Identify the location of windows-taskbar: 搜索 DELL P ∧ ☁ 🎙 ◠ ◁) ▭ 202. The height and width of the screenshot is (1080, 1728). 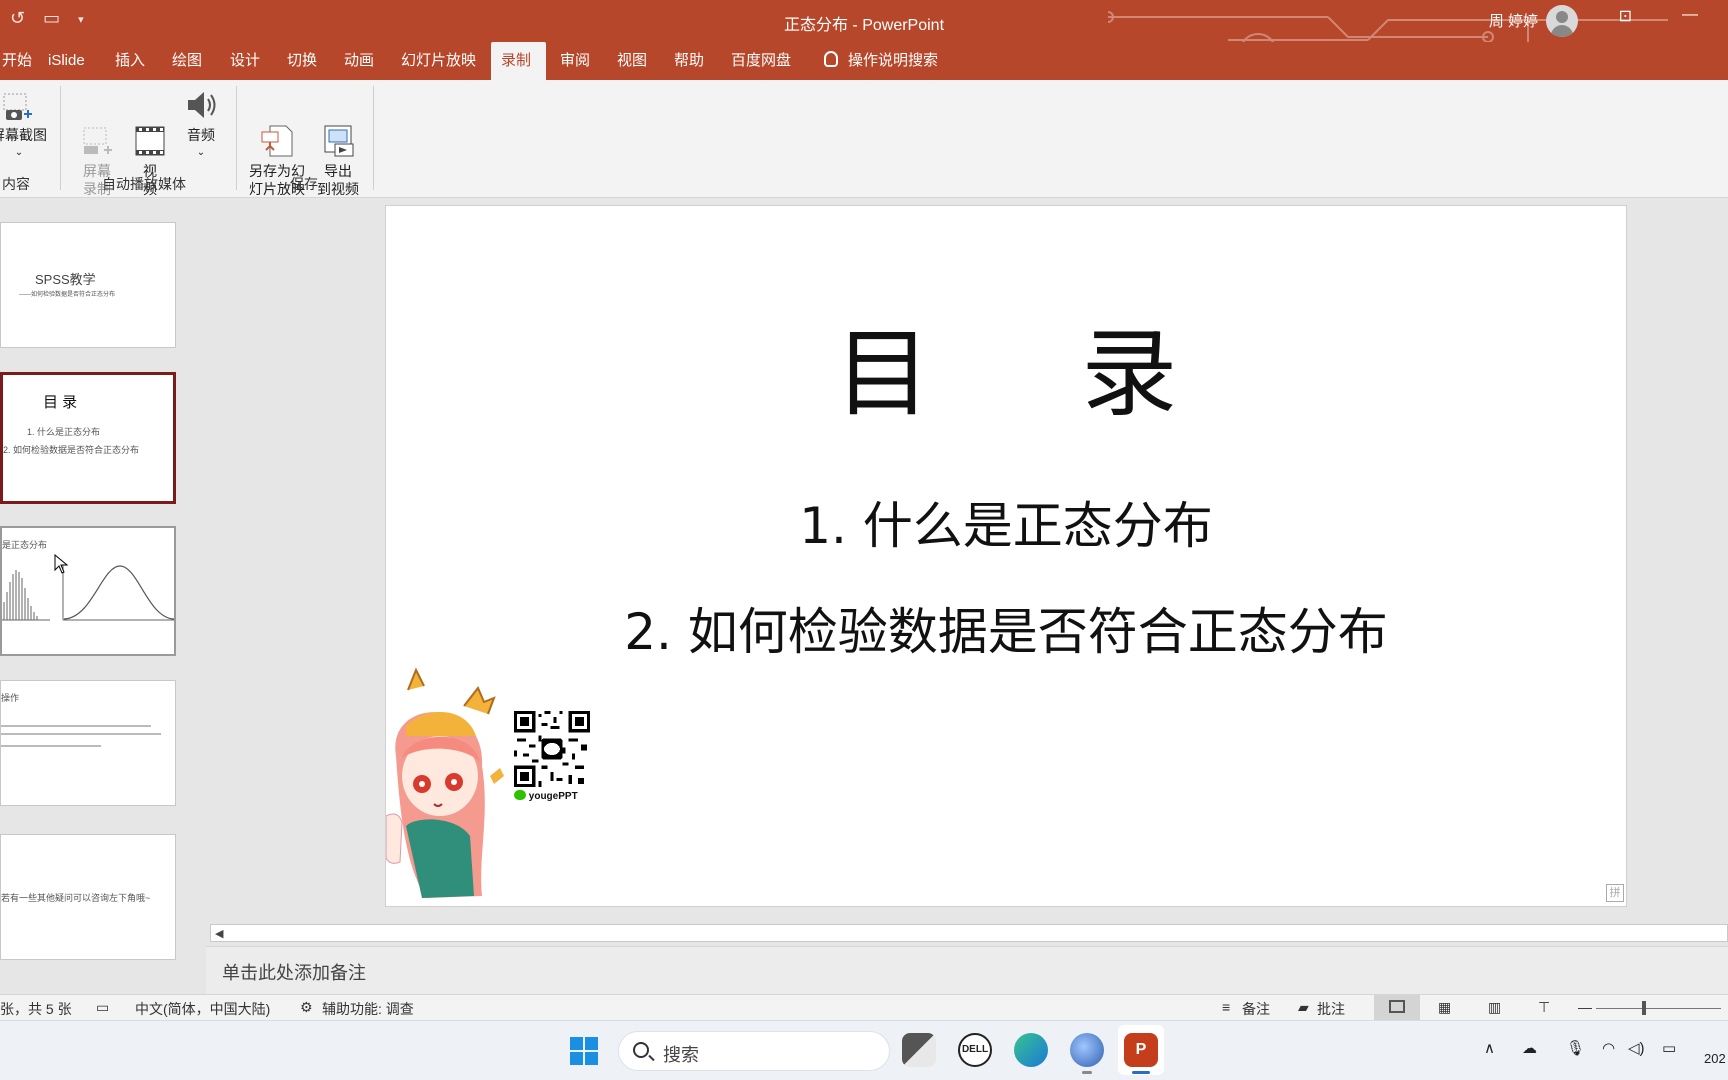
(864, 1050).